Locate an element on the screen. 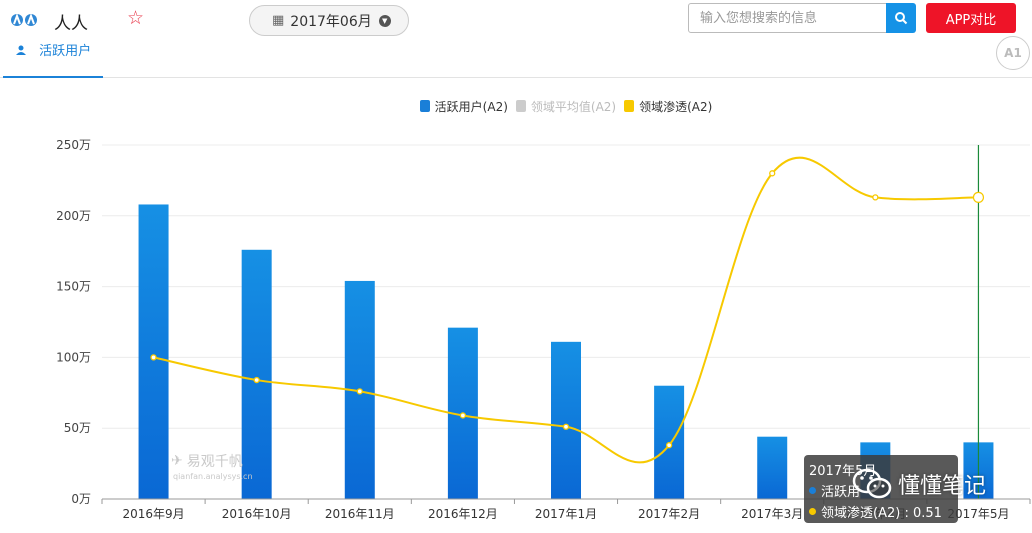 The width and height of the screenshot is (1032, 533). y-tick-label: 250万 is located at coordinates (73, 145).